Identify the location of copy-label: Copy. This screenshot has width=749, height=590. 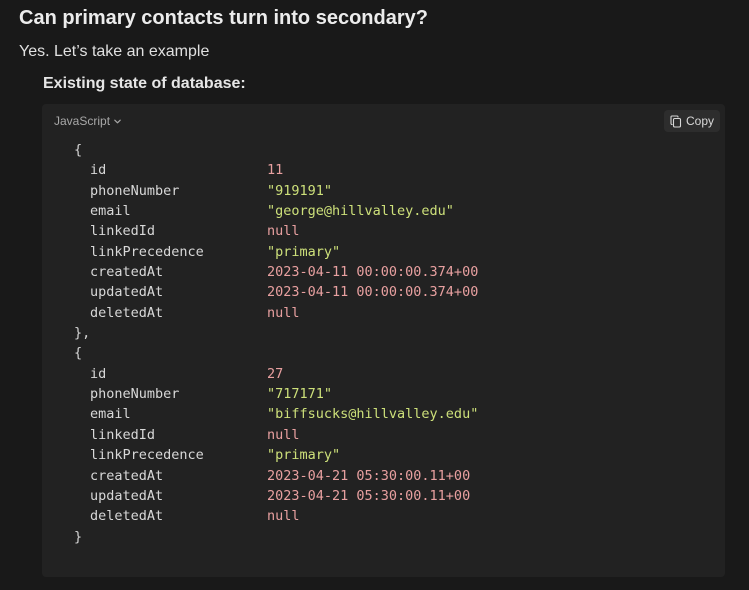
(699, 121).